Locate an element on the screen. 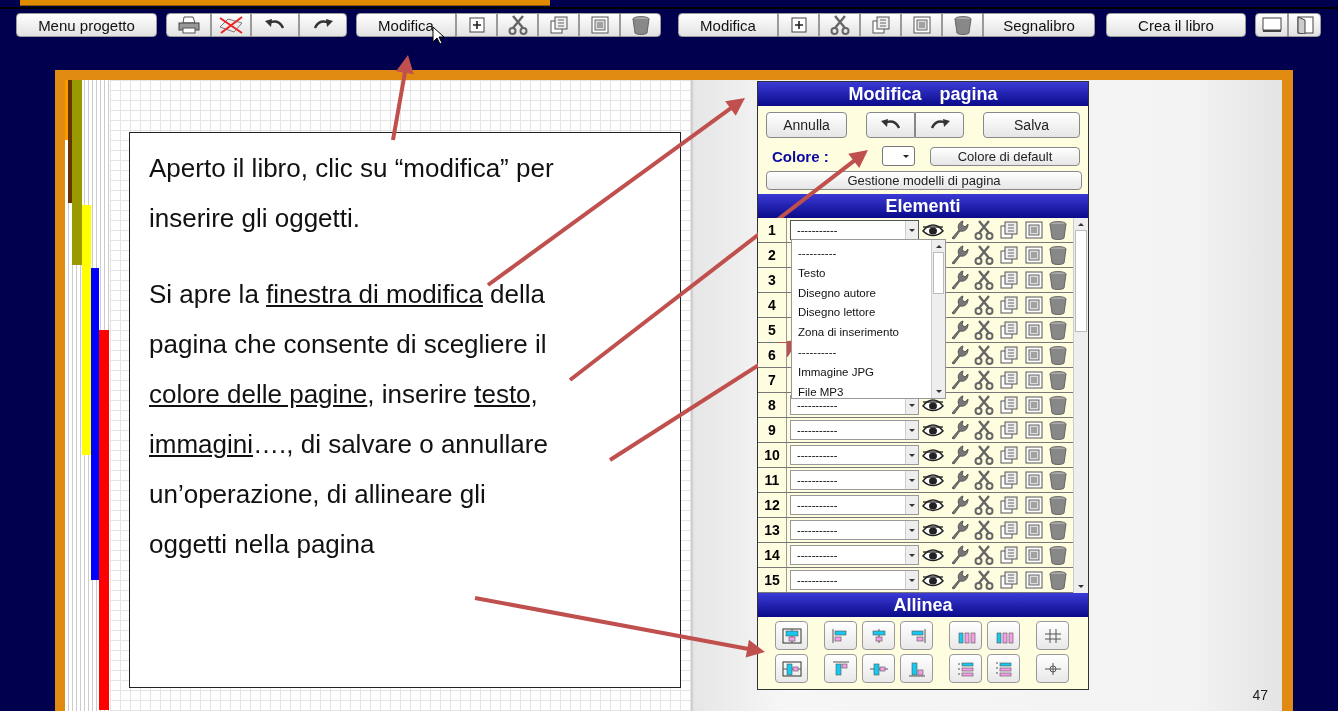  color-picker is located at coordinates (898, 156).